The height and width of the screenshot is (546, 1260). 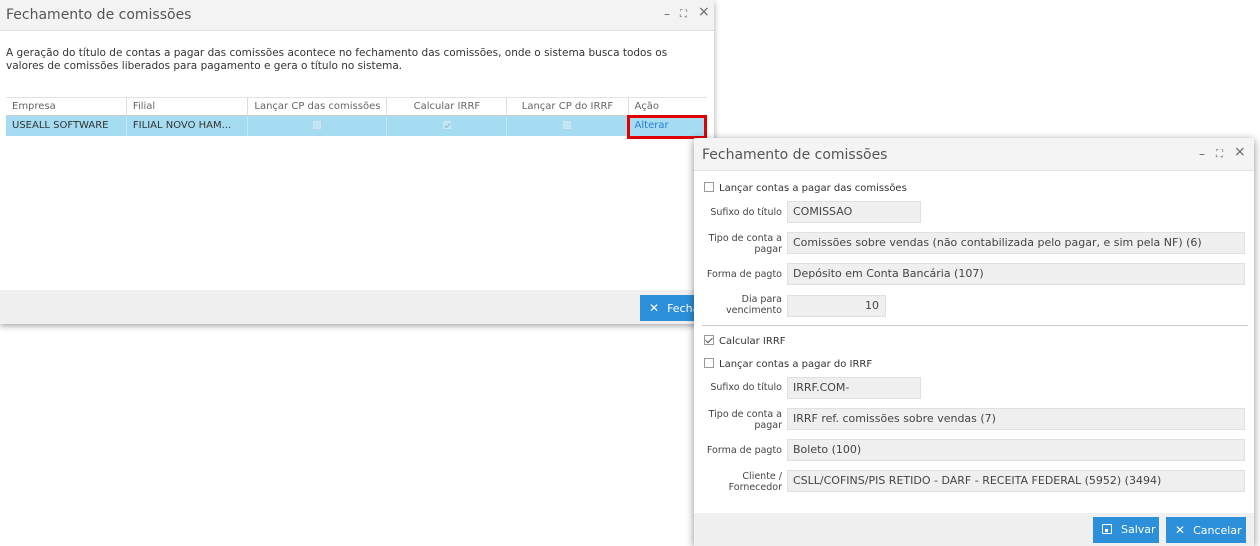 What do you see at coordinates (746, 387) in the screenshot?
I see `irrf-sufixo-titulo-label: Sufixo do título` at bounding box center [746, 387].